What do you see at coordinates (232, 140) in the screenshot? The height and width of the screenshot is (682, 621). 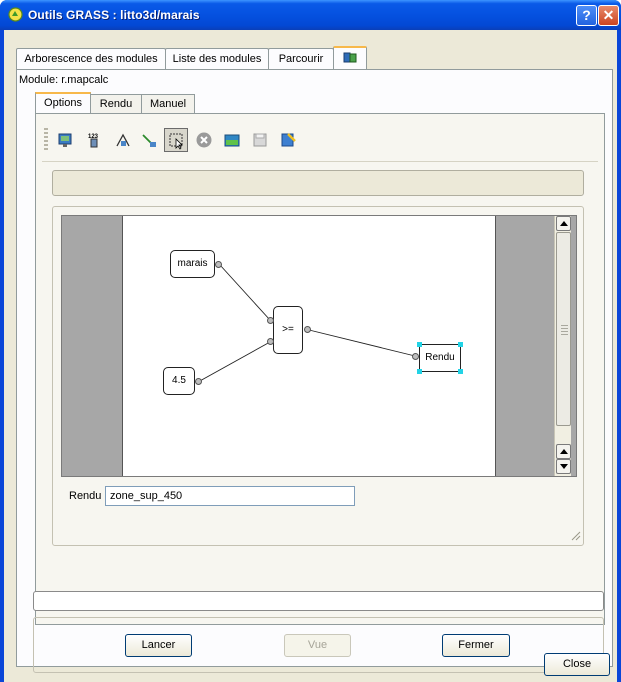 I see `load-icon` at bounding box center [232, 140].